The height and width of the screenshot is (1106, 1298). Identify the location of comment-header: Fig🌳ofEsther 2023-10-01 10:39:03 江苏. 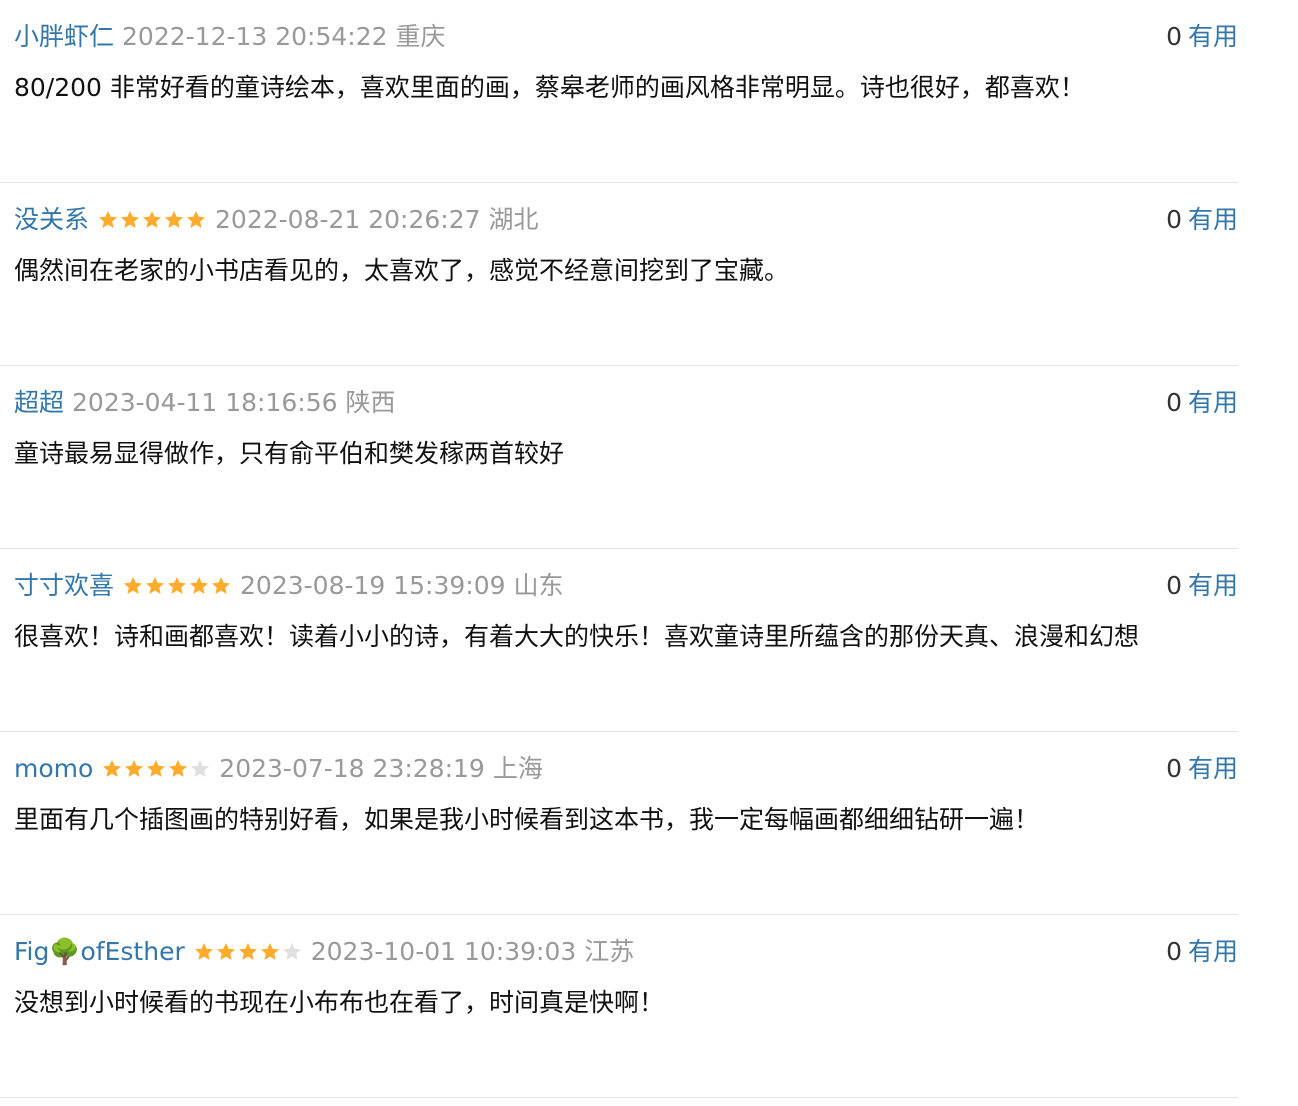
(324, 952).